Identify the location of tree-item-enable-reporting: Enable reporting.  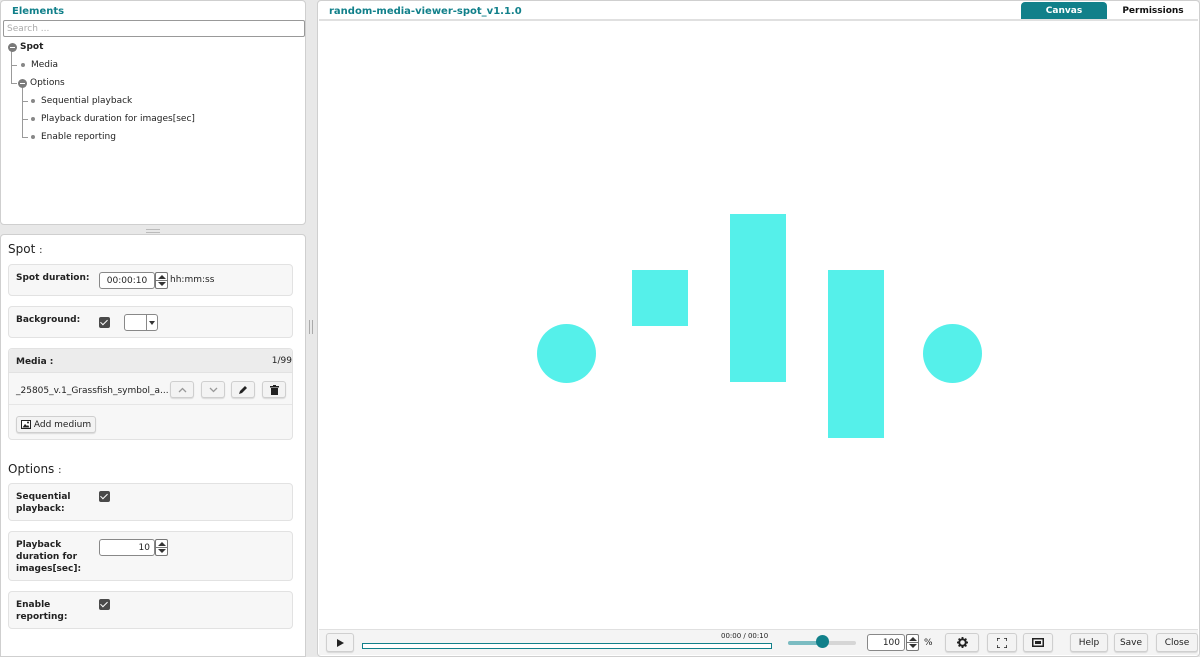
(73, 137).